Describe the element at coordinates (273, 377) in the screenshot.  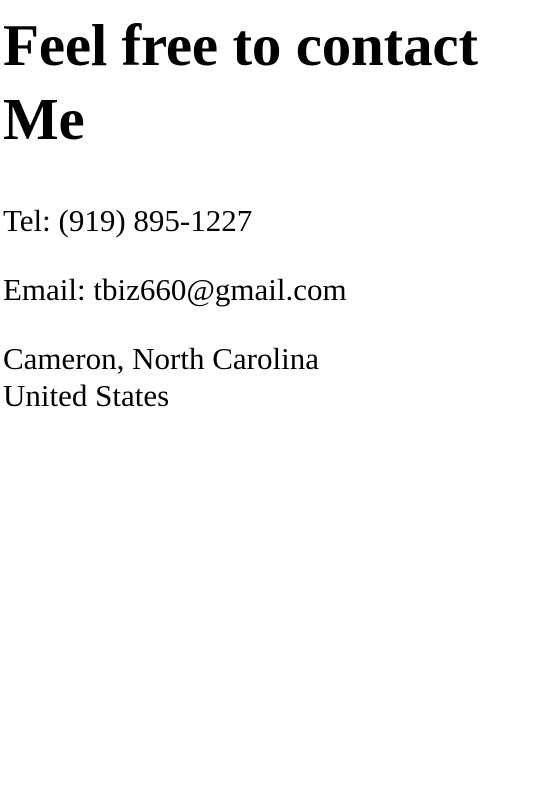
I see `postal-address: Cameron, North Carolina United States` at that location.